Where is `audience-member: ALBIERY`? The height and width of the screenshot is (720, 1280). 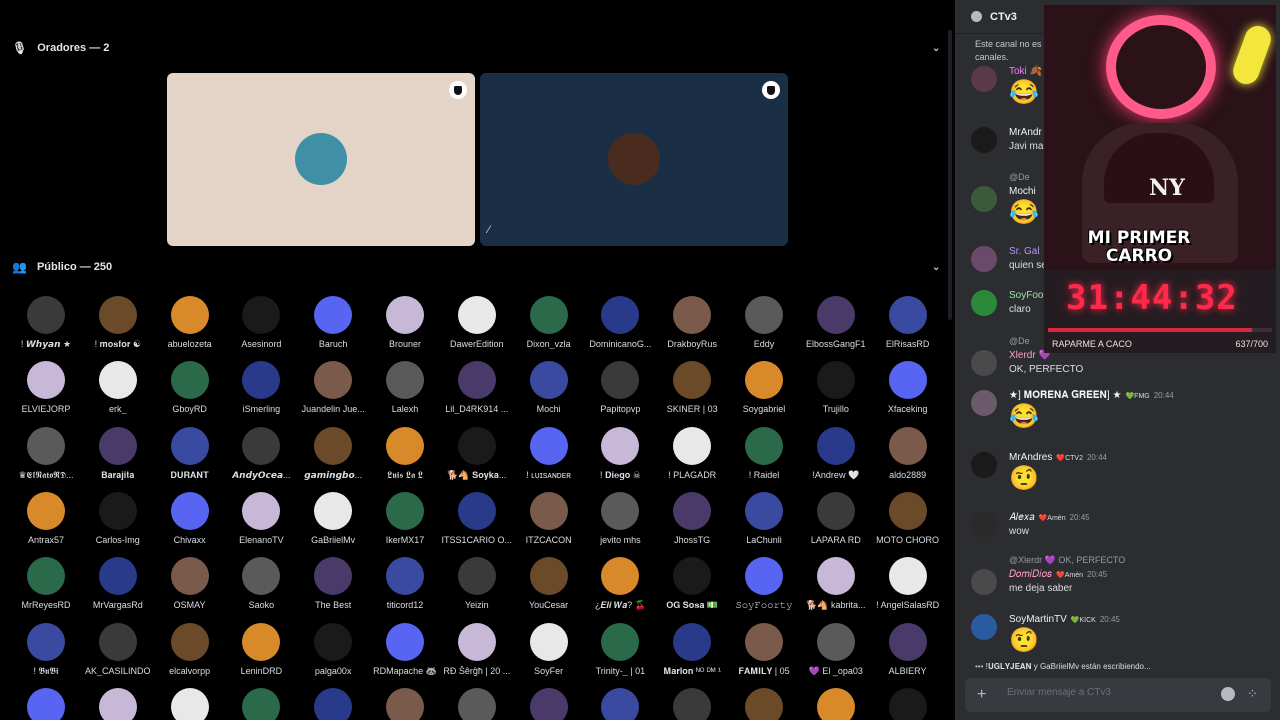
audience-member: ALBIERY is located at coordinates (908, 653).